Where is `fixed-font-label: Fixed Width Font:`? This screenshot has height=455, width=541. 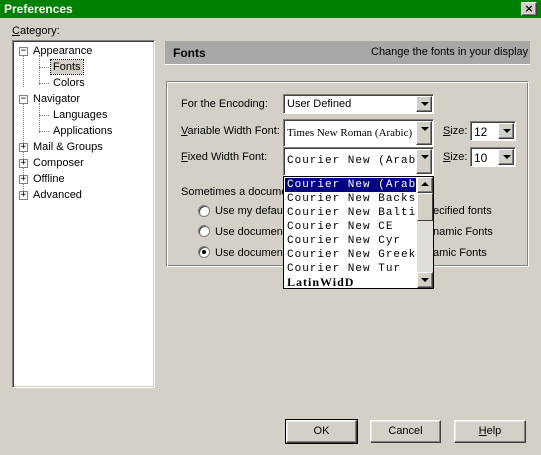 fixed-font-label: Fixed Width Font: is located at coordinates (224, 157).